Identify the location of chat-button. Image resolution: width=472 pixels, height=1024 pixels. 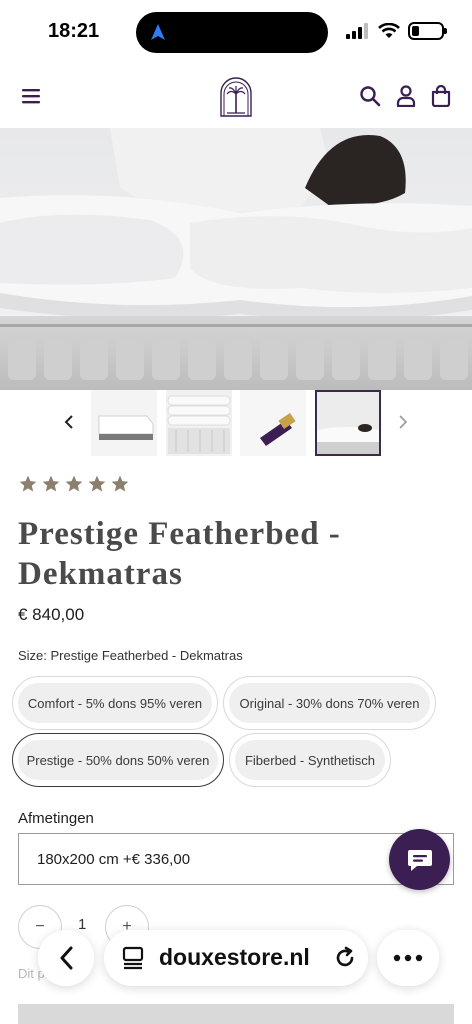
(419, 859).